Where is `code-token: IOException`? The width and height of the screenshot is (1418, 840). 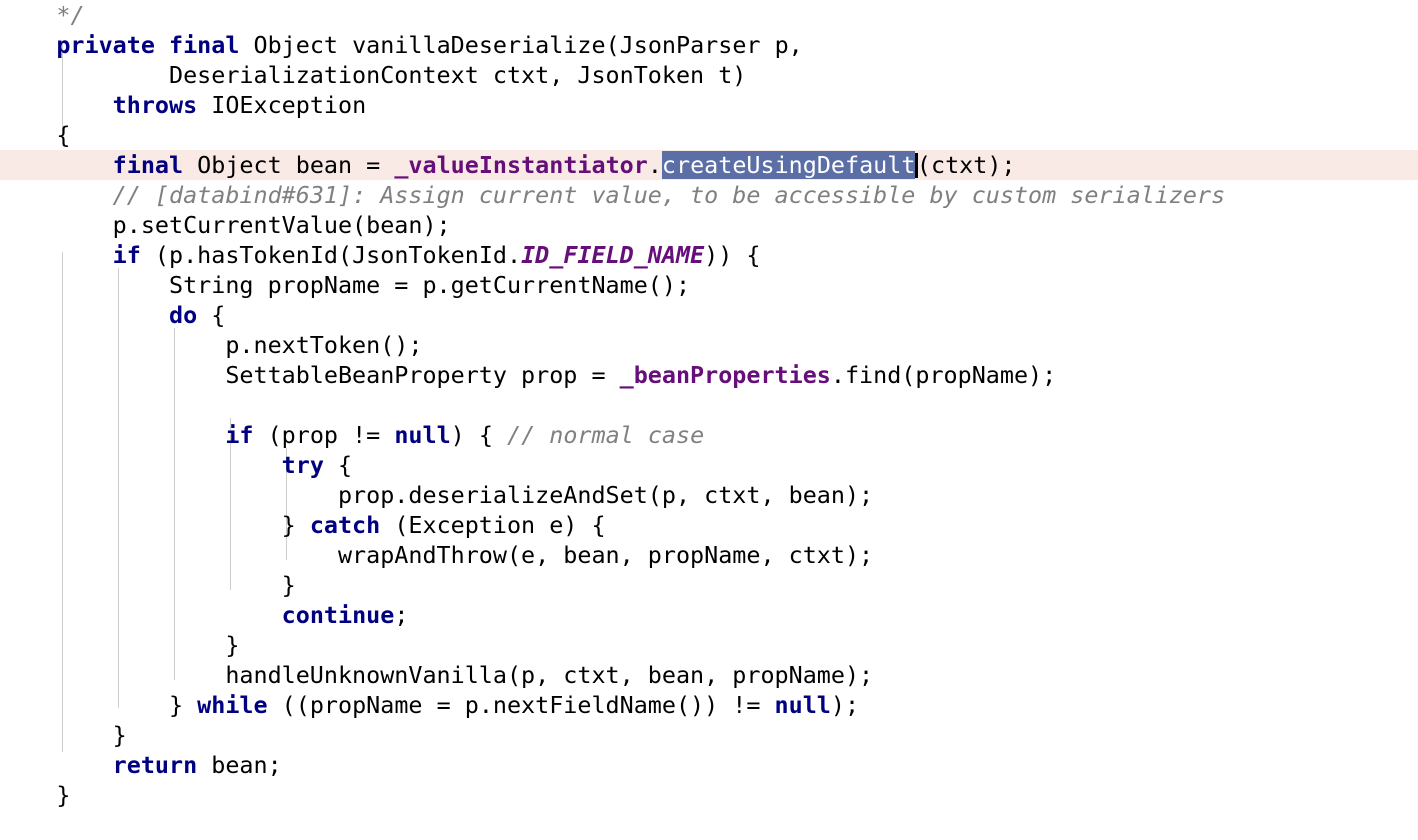
code-token: IOException is located at coordinates (282, 105).